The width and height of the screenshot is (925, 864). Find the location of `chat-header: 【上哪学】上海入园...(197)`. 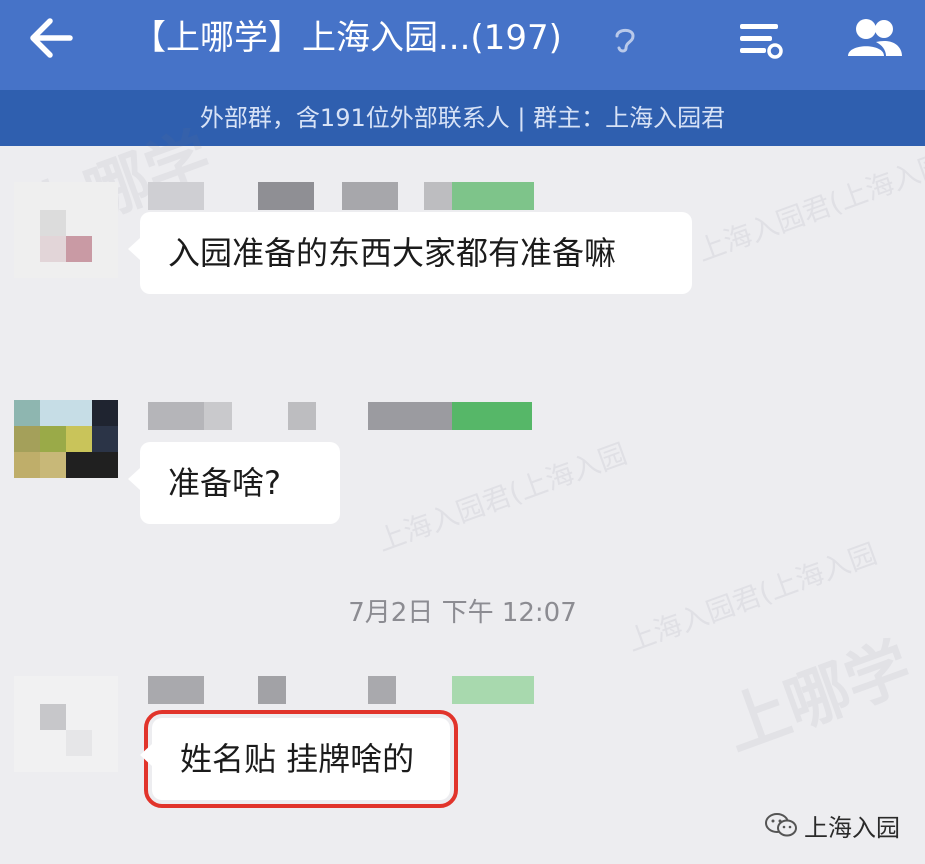

chat-header: 【上哪学】上海入园...(197) is located at coordinates (462, 45).